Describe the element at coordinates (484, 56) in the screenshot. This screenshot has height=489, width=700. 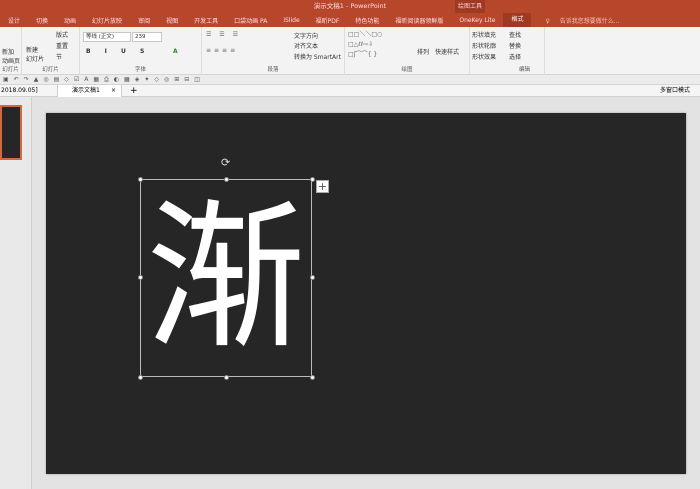
I see `shape-effects-button: 形状效果` at that location.